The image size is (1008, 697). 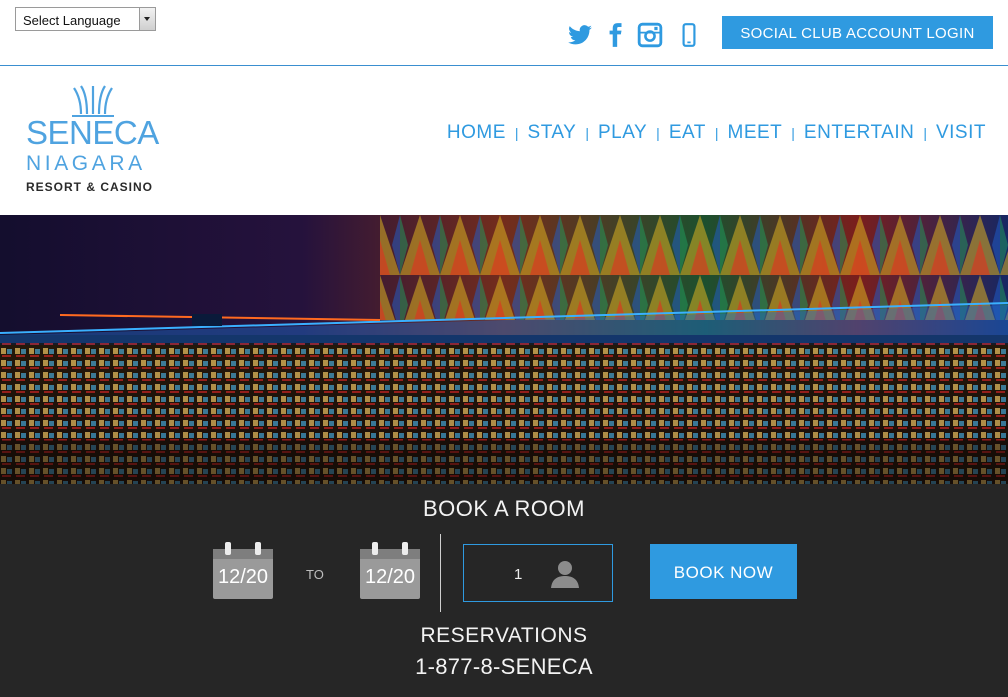 What do you see at coordinates (92, 132) in the screenshot?
I see `logo-text-seneca: SENECA` at bounding box center [92, 132].